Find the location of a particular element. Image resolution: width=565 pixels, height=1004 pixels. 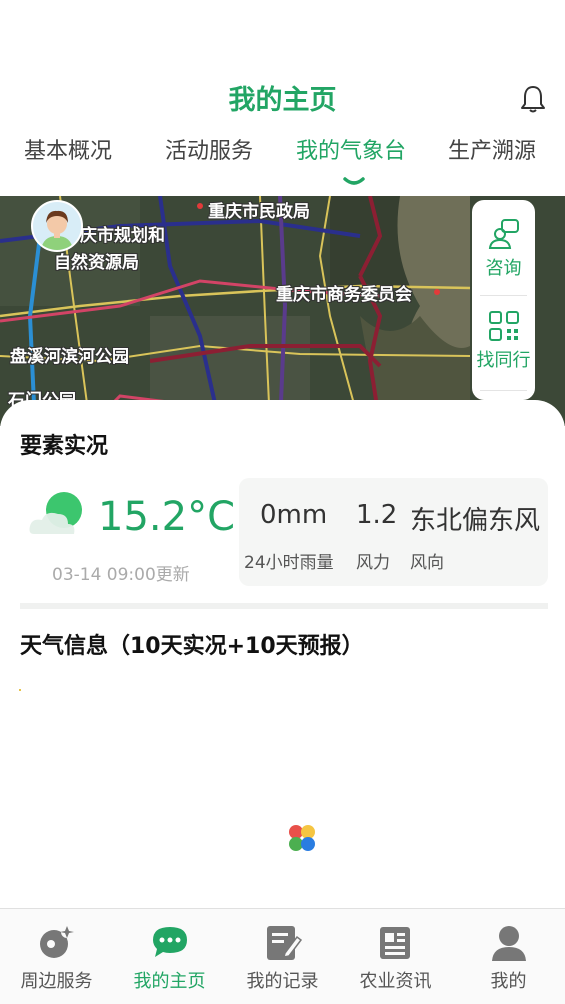

tab-production-tracing: 生产溯源 is located at coordinates (492, 153).